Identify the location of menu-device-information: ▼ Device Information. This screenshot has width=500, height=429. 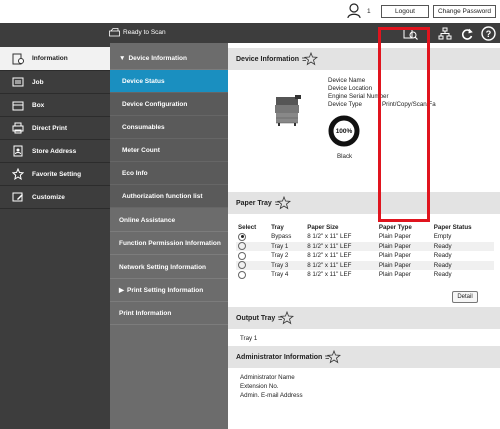
(169, 58).